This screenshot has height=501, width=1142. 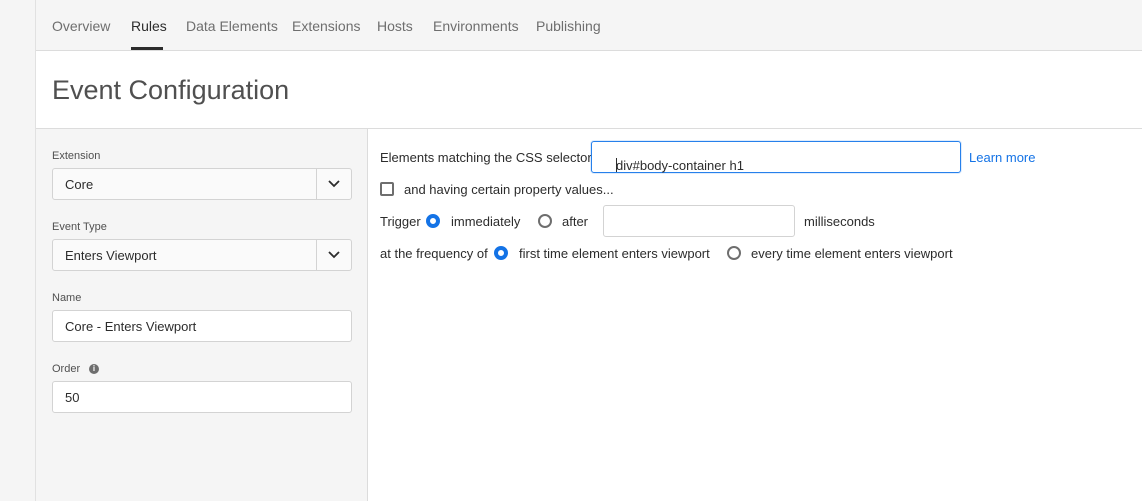 What do you see at coordinates (149, 26) in the screenshot?
I see `tab-rules: Rules` at bounding box center [149, 26].